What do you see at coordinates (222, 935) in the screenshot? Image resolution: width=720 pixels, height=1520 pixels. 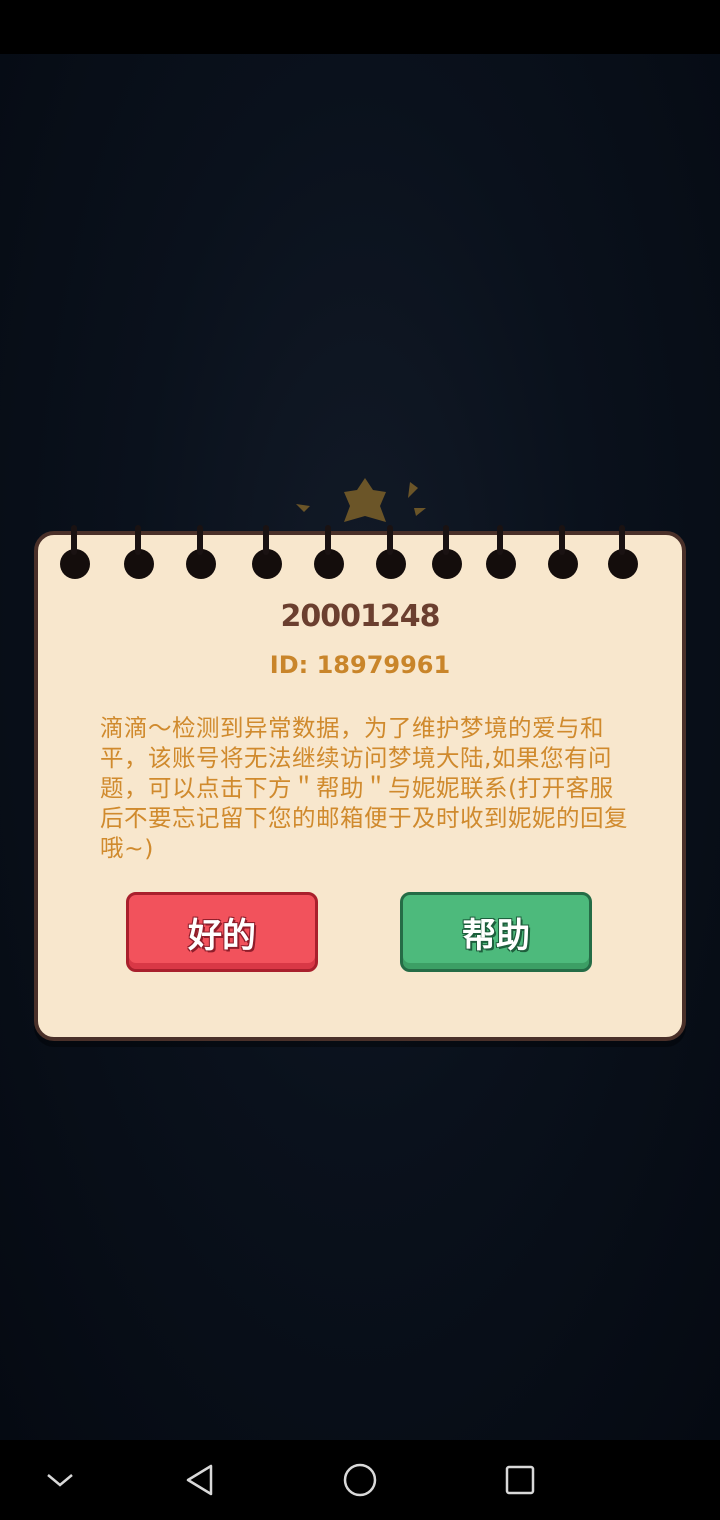 I see `ok-button-label: 好的` at bounding box center [222, 935].